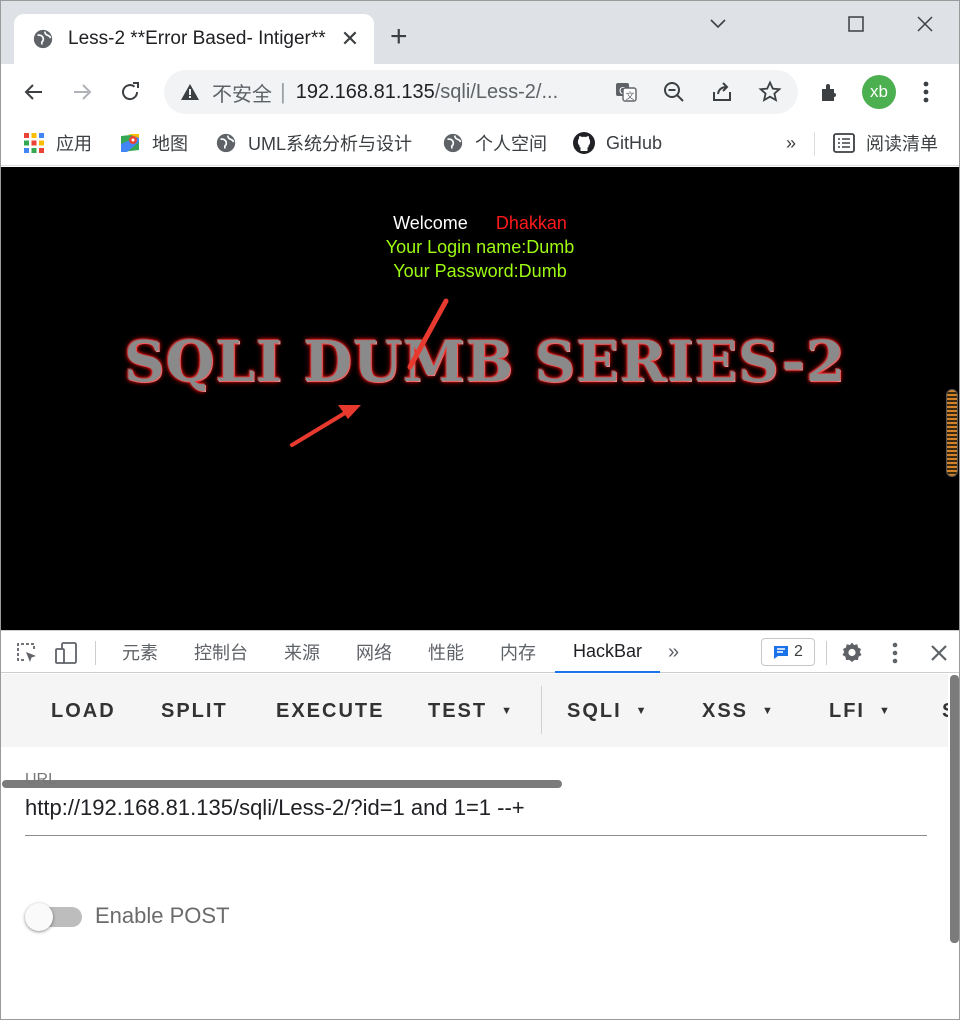 Image resolution: width=960 pixels, height=1020 pixels. I want to click on execute-label: EXECUTE, so click(330, 710).